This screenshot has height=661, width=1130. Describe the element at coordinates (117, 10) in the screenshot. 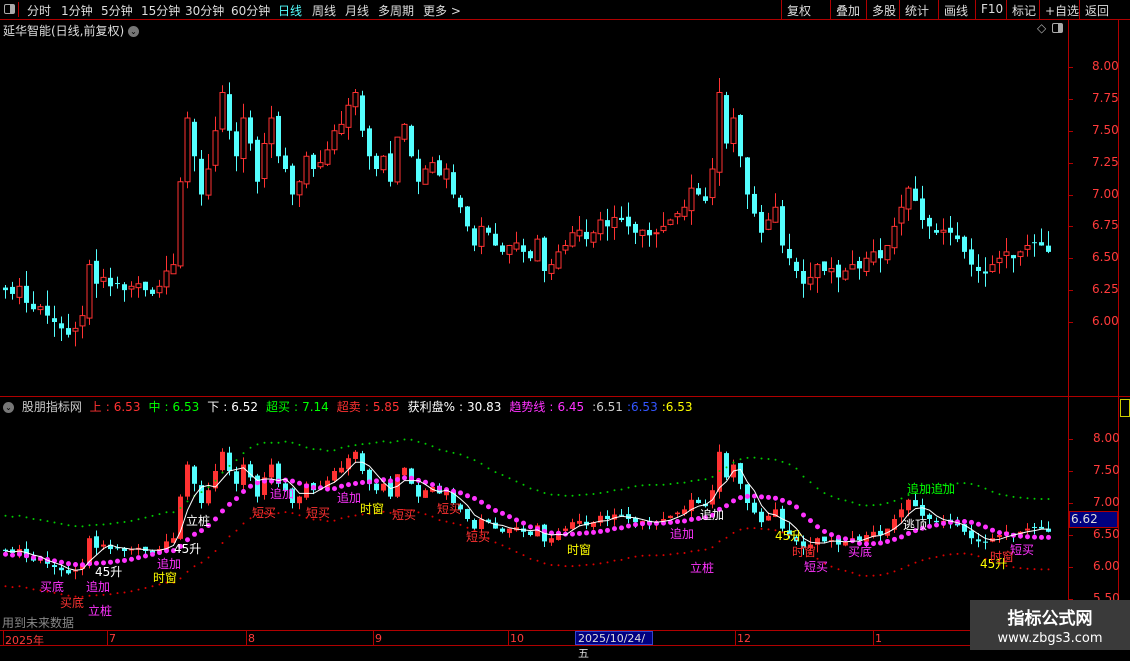

I see `period-tab: 5分钟` at that location.